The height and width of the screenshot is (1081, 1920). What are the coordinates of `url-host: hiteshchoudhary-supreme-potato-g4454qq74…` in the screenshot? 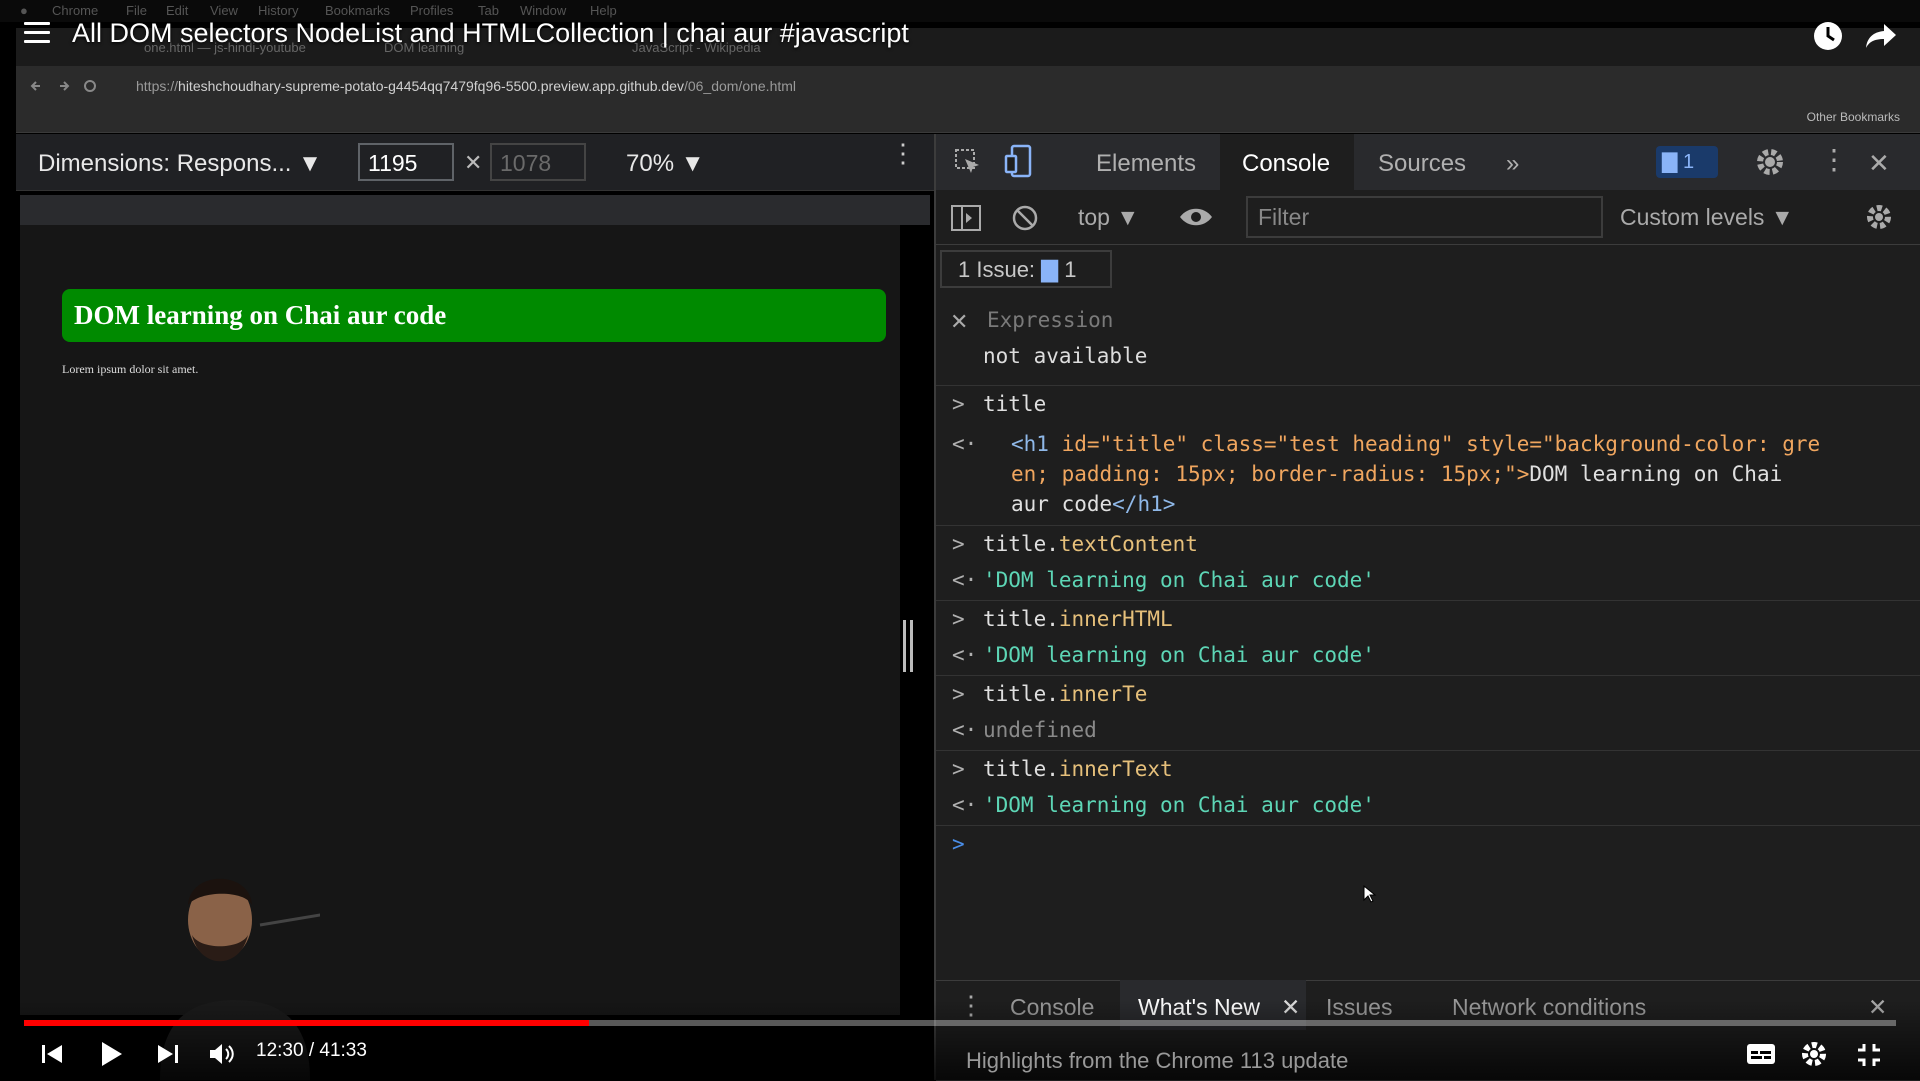 It's located at (431, 86).